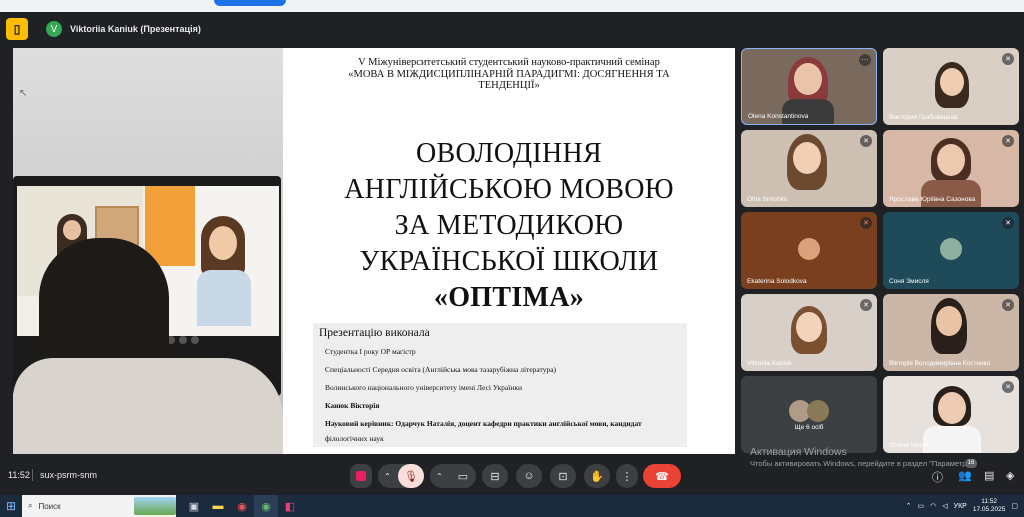 This screenshot has width=1024, height=517. What do you see at coordinates (809, 86) in the screenshot?
I see `participant-tile: ⋯ Olena Konstantinova` at bounding box center [809, 86].